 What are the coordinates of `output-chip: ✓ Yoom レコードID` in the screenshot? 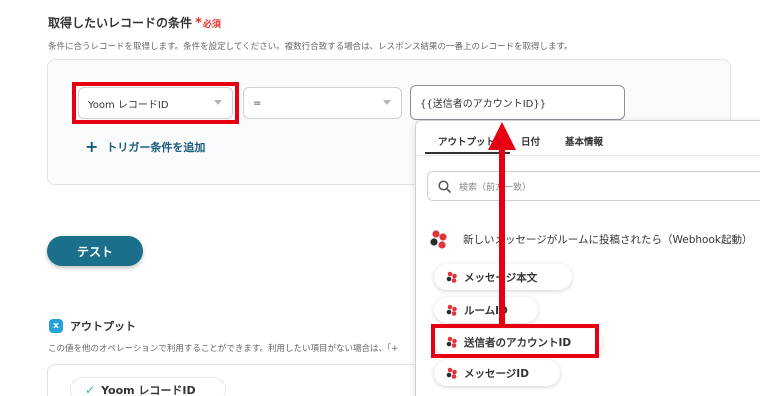 It's located at (148, 386).